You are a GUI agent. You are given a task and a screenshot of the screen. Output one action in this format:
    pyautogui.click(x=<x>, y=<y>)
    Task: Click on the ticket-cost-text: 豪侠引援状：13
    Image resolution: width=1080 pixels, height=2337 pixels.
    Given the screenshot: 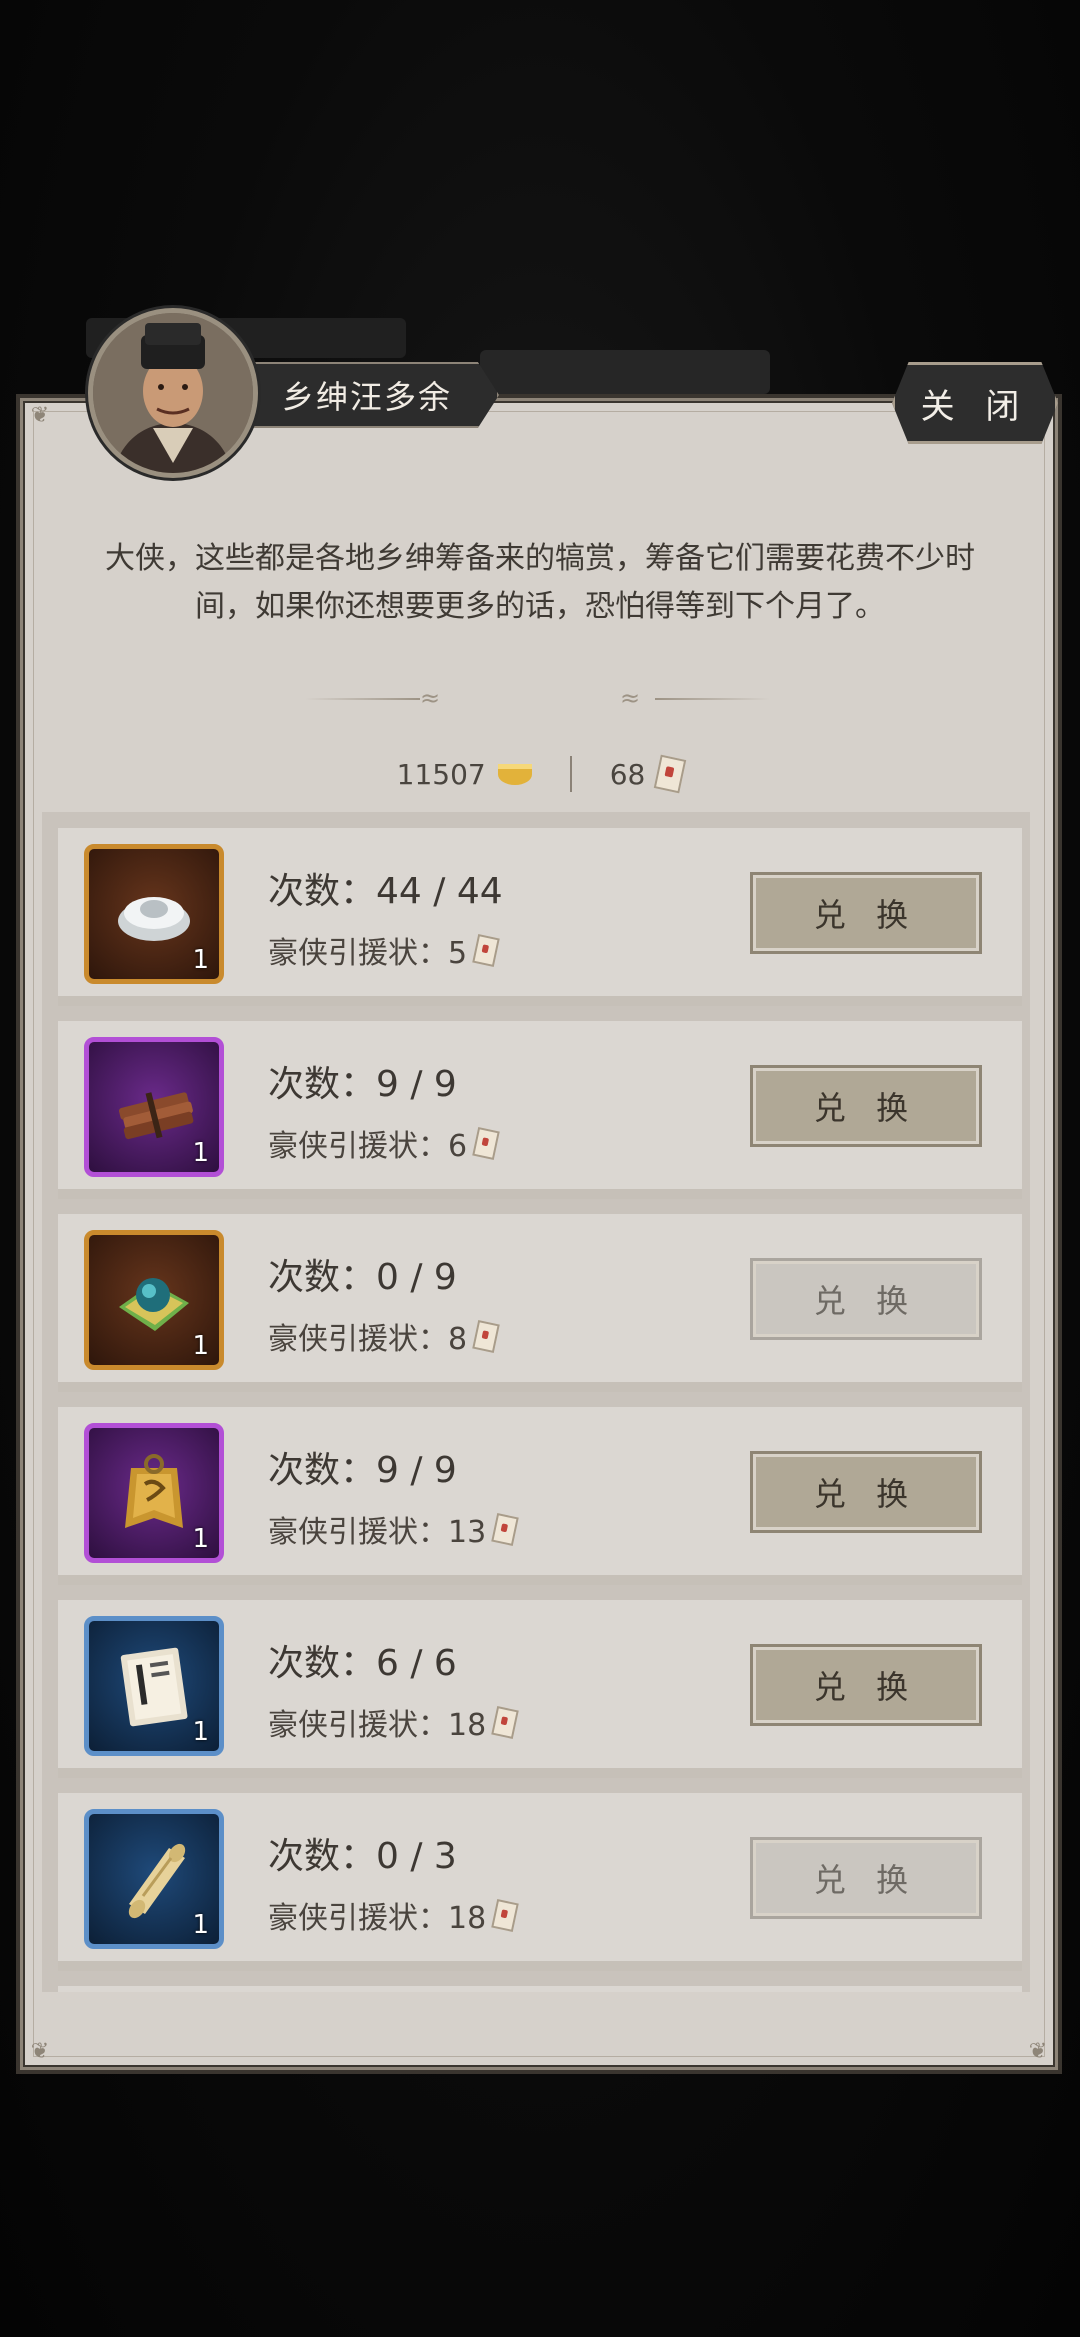 What is the action you would take?
    pyautogui.click(x=377, y=1532)
    